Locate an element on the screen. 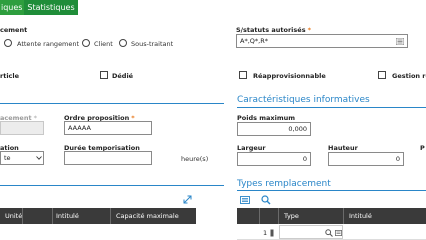 The image size is (426, 240). row-number: 1 is located at coordinates (265, 233).